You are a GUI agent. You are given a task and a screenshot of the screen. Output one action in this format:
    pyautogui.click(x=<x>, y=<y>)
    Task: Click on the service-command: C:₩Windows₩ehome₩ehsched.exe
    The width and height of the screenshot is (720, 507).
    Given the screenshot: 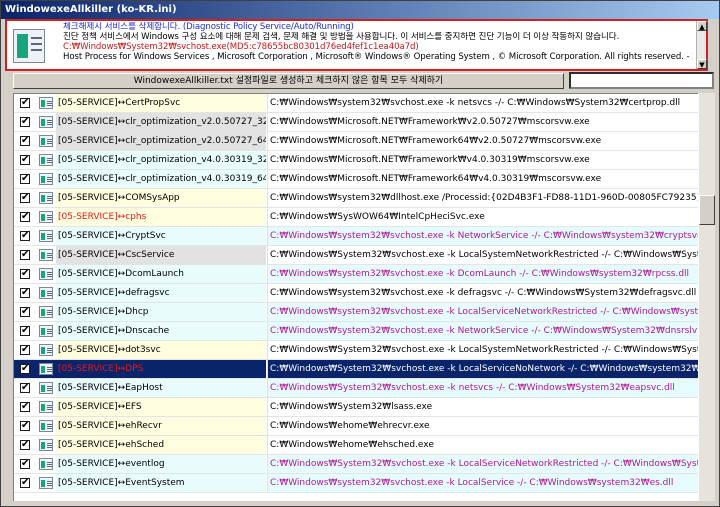 What is the action you would take?
    pyautogui.click(x=482, y=445)
    